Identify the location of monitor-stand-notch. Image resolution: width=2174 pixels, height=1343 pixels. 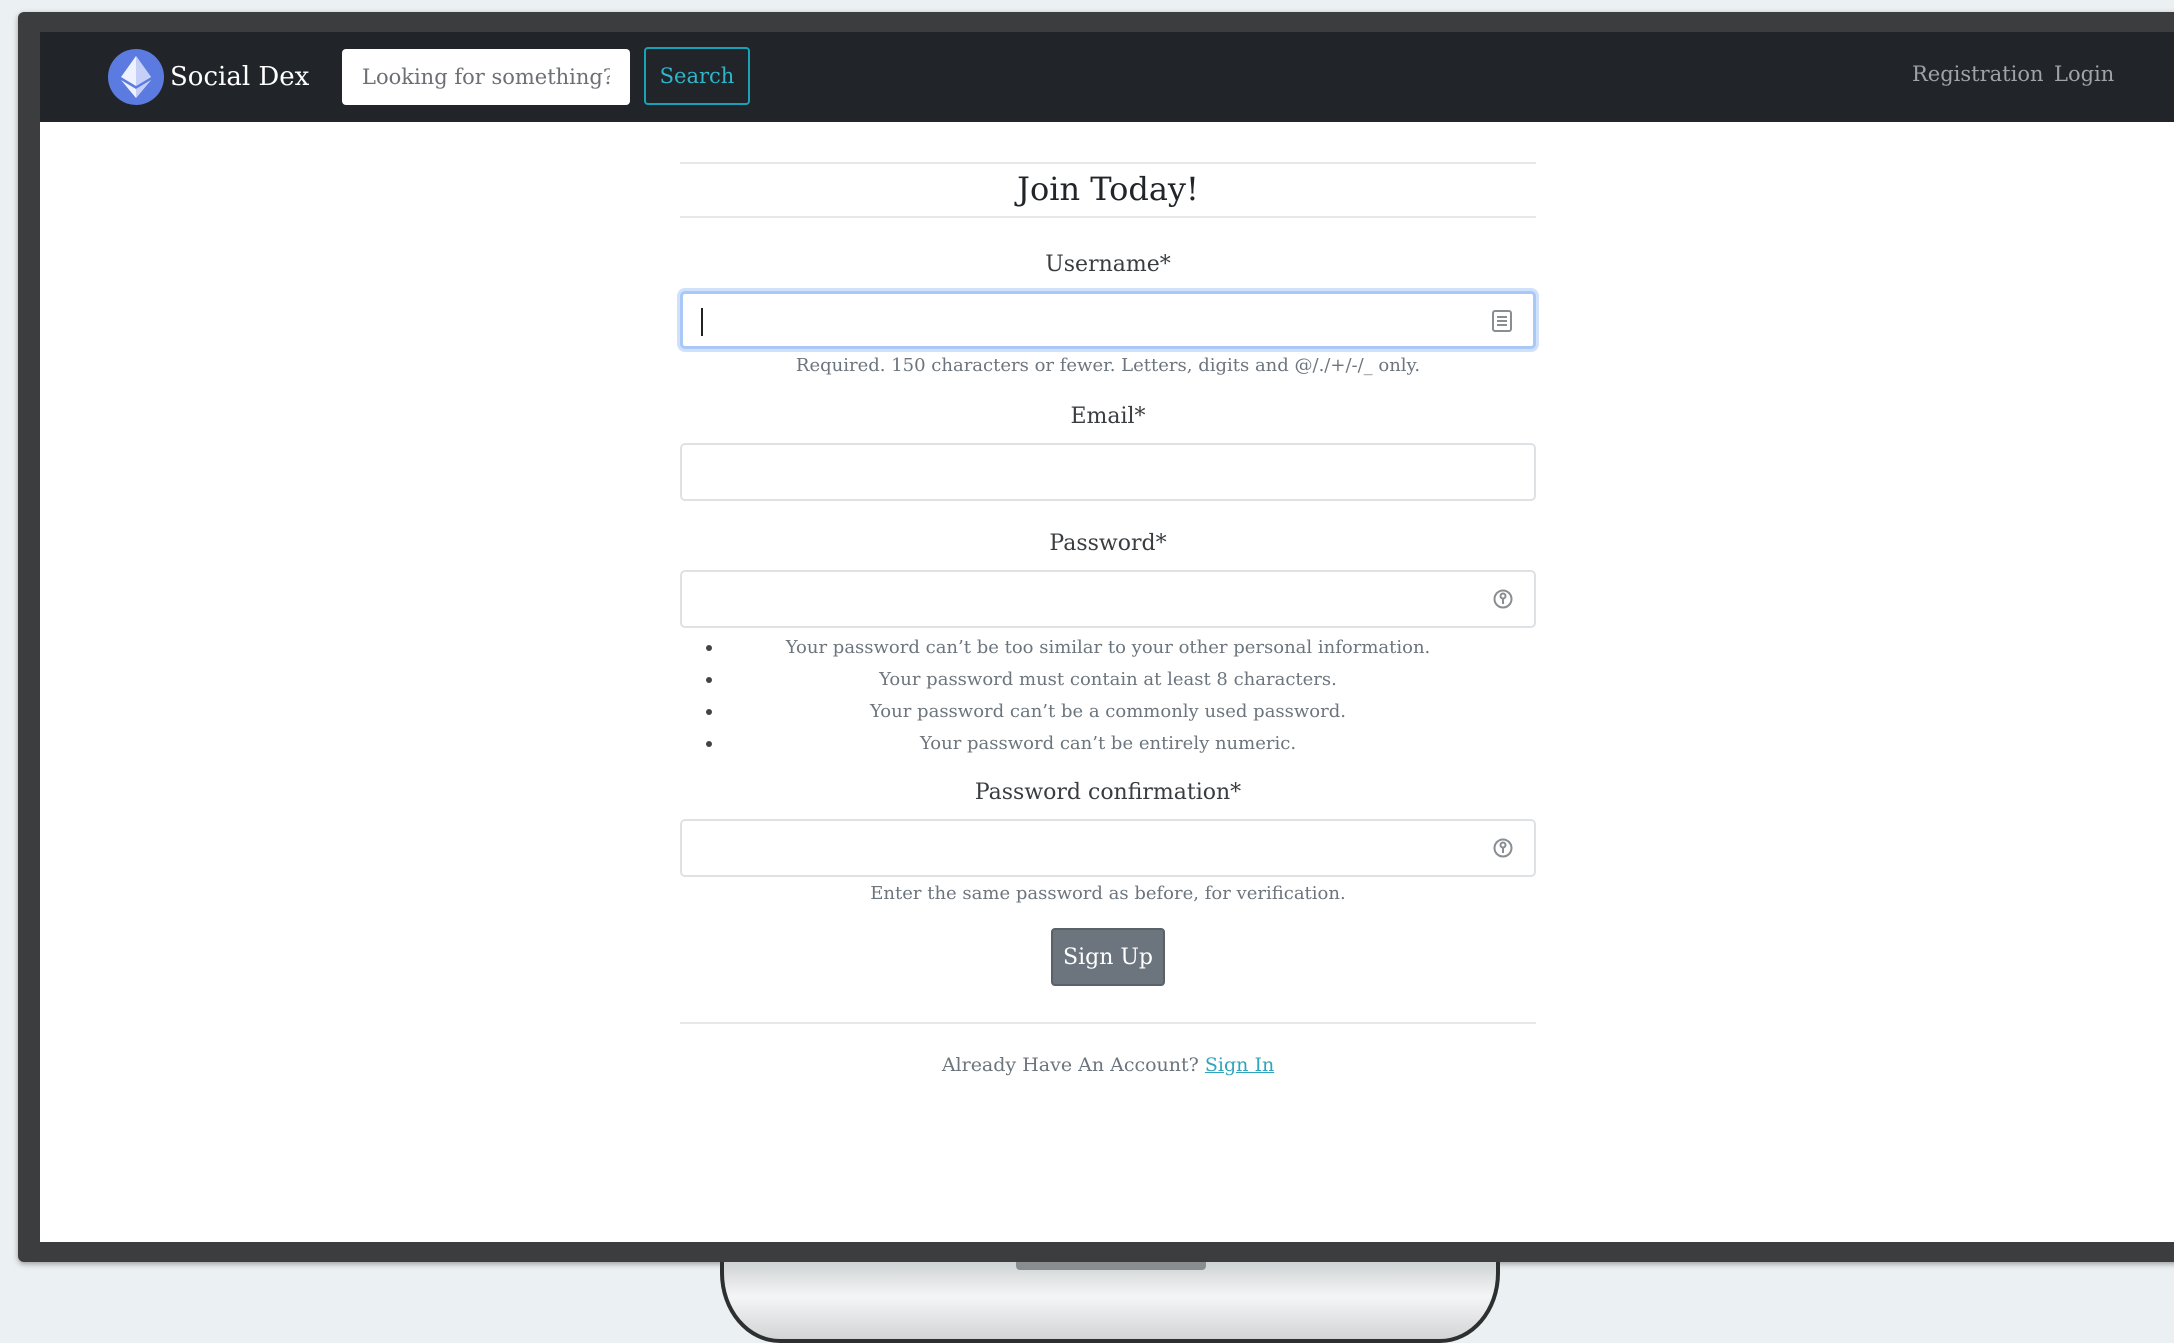
(1111, 1266).